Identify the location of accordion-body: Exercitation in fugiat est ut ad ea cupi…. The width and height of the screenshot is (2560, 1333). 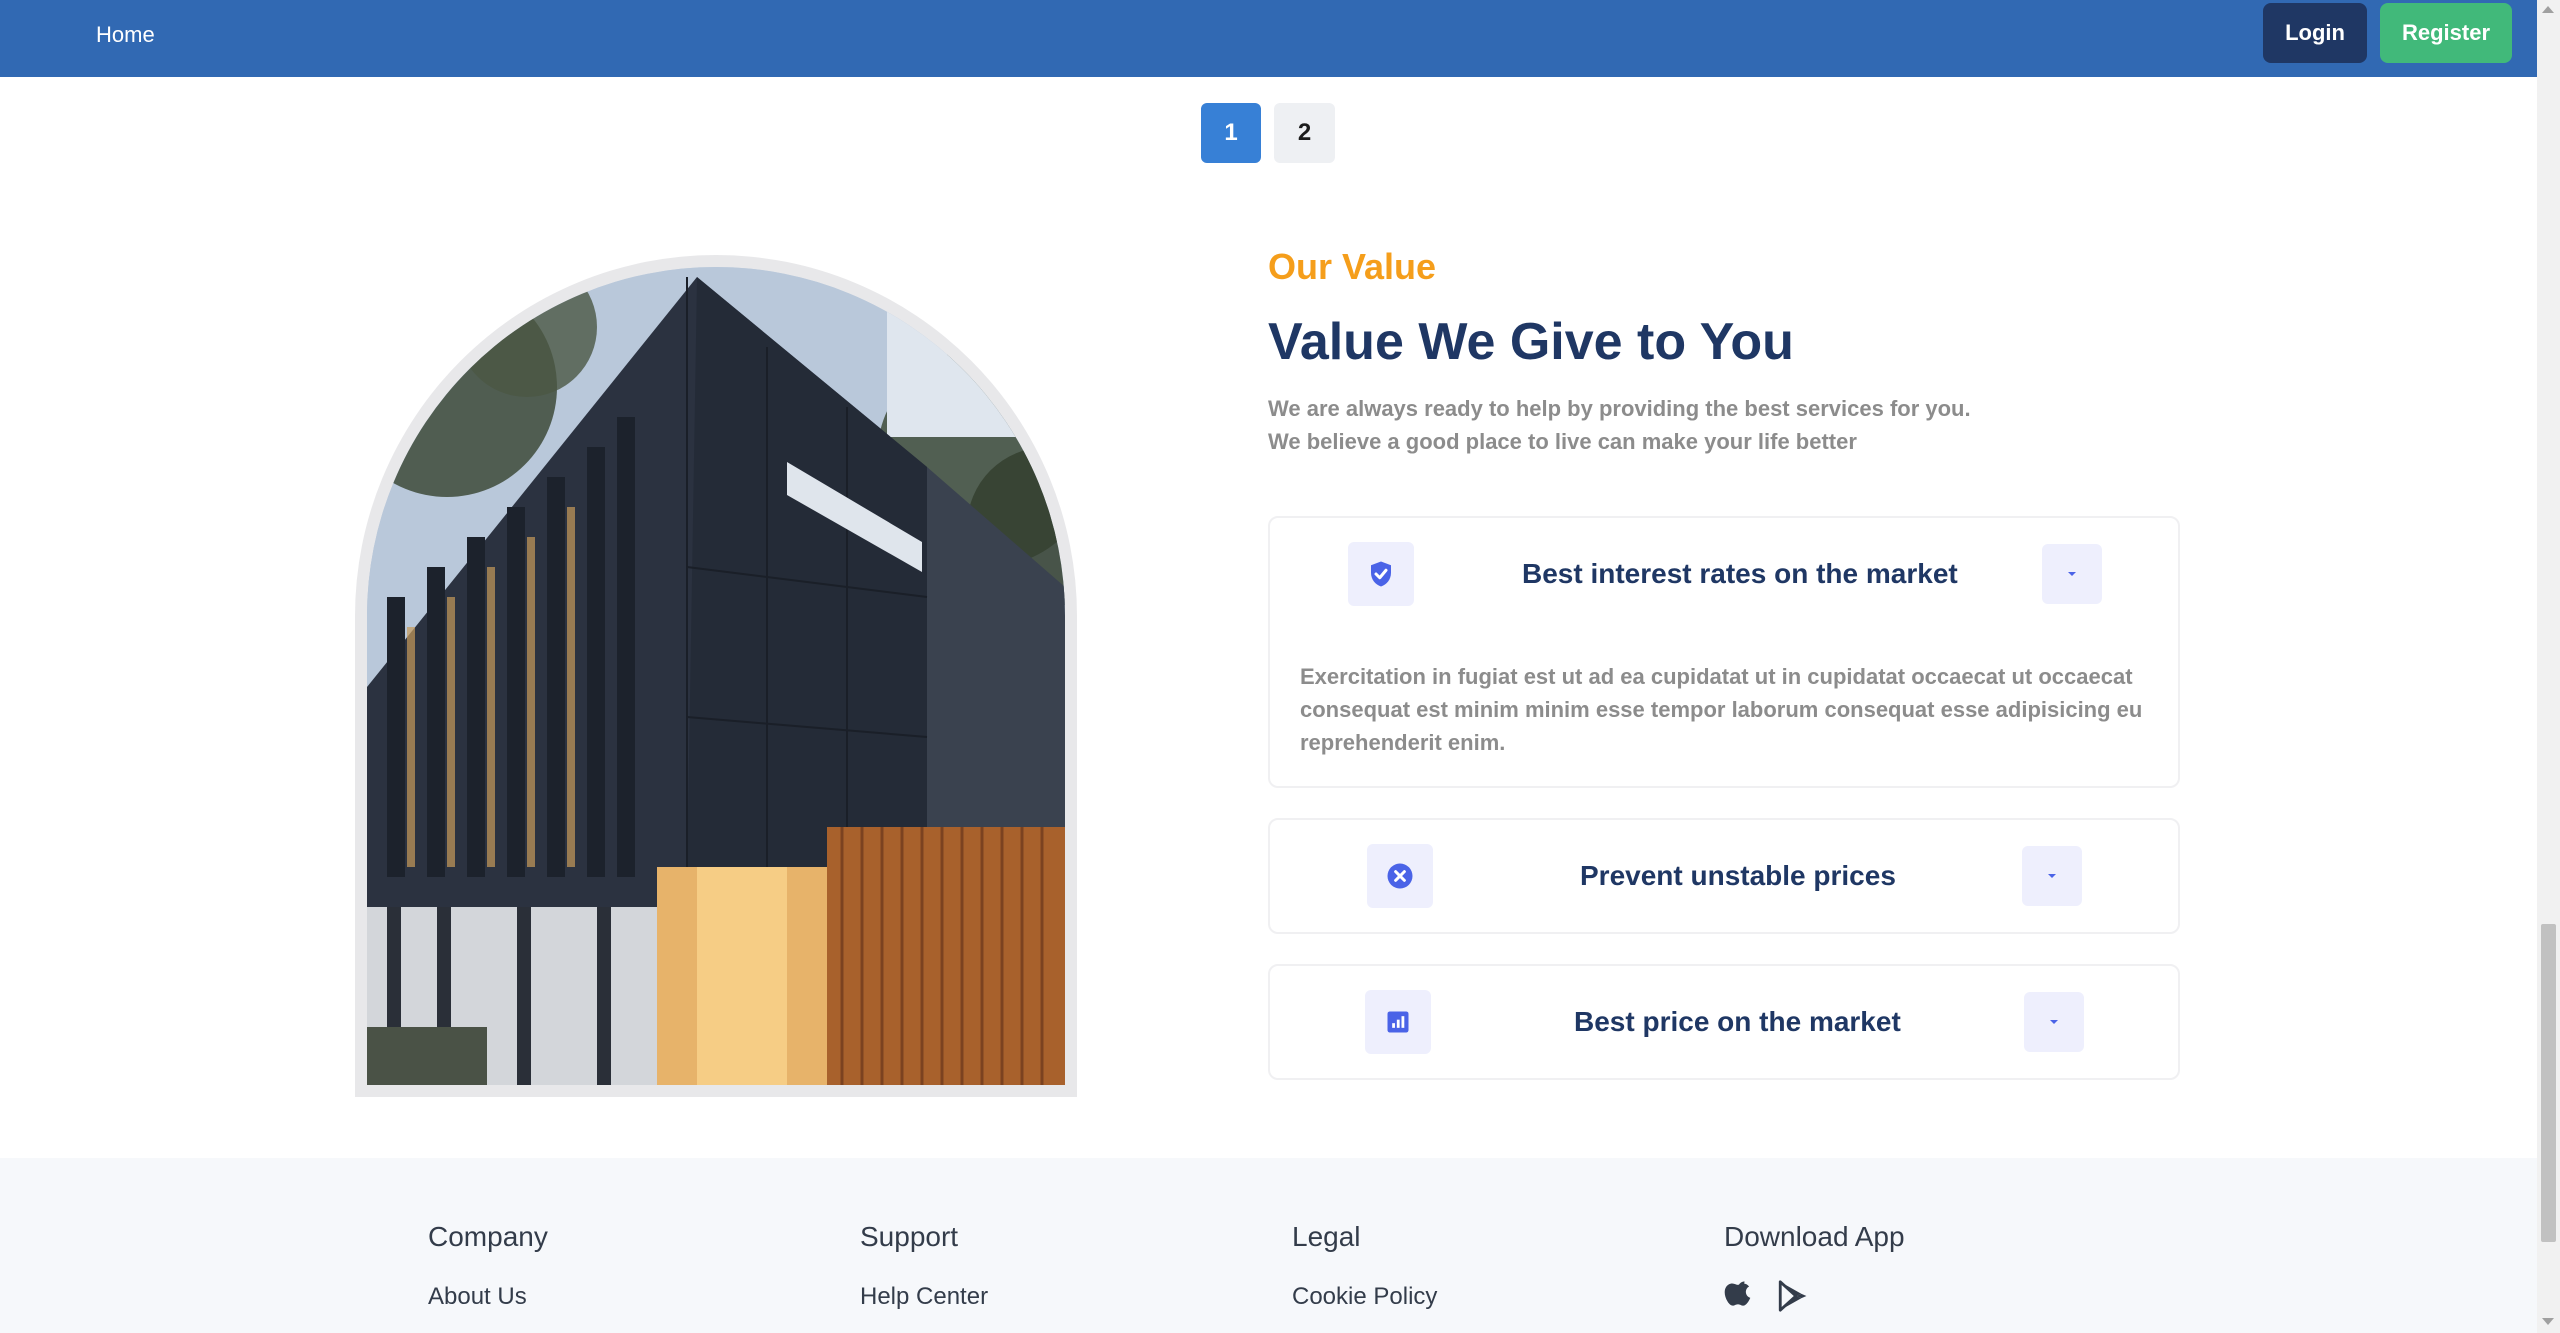
(1721, 709).